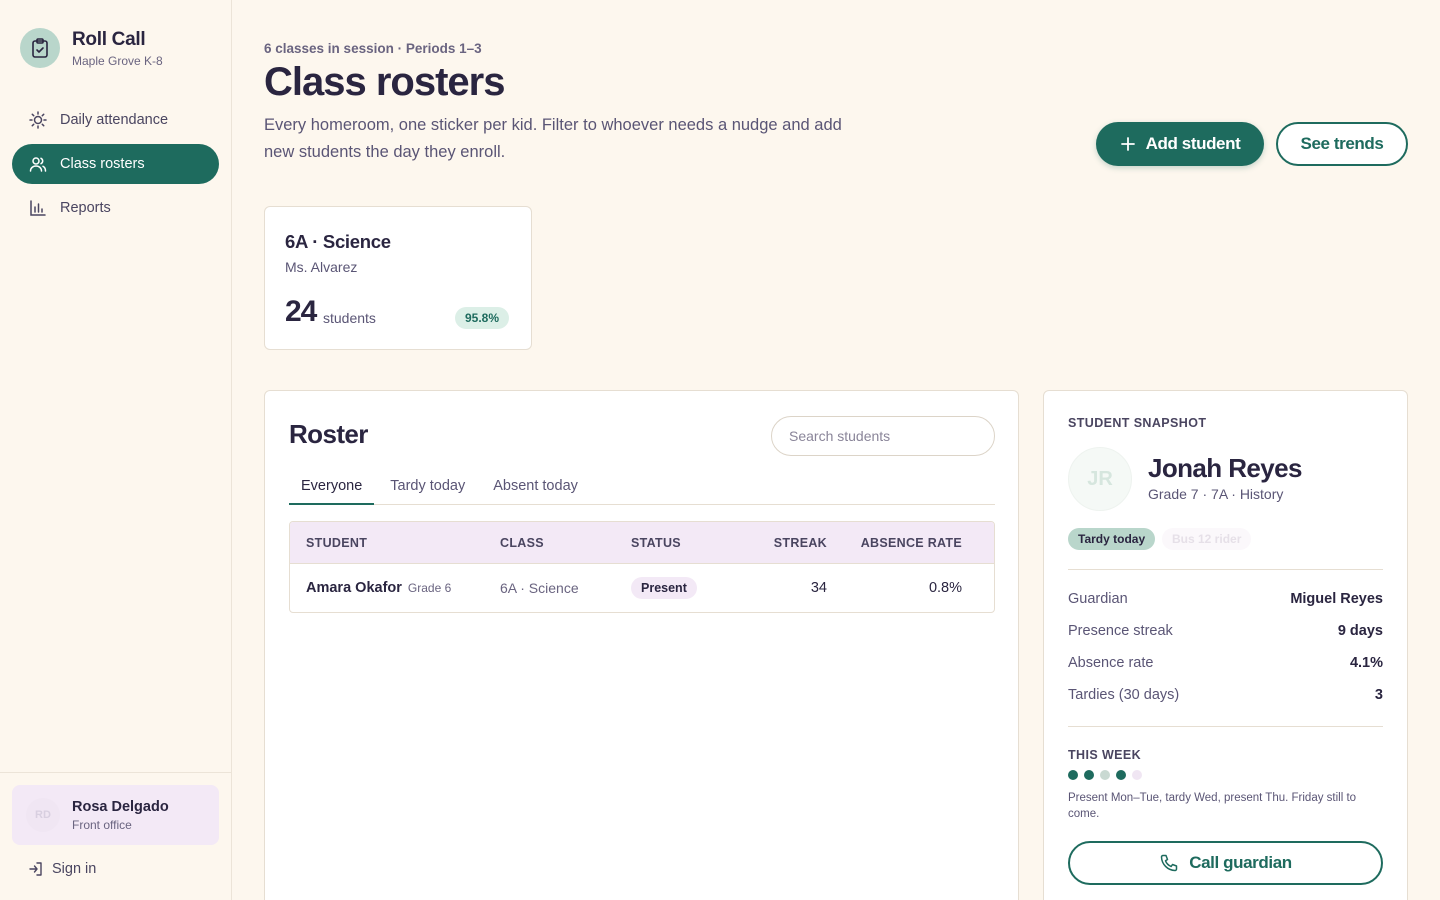 Image resolution: width=1440 pixels, height=900 pixels. What do you see at coordinates (117, 60) in the screenshot?
I see `school-name: Maple Grove K-8` at bounding box center [117, 60].